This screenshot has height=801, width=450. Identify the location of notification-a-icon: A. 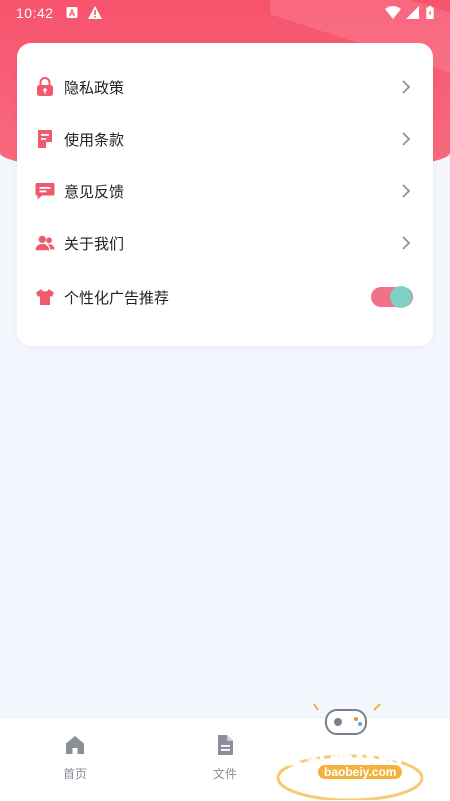
(72, 12).